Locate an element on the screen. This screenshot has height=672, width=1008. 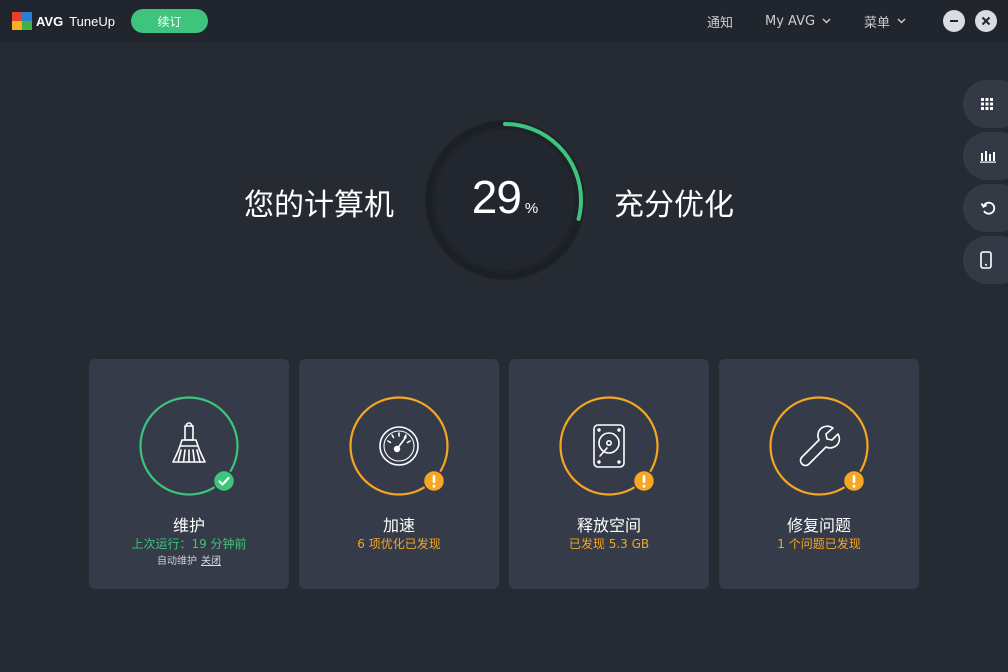
card-status: 已发现 5.3 GB is located at coordinates (609, 544).